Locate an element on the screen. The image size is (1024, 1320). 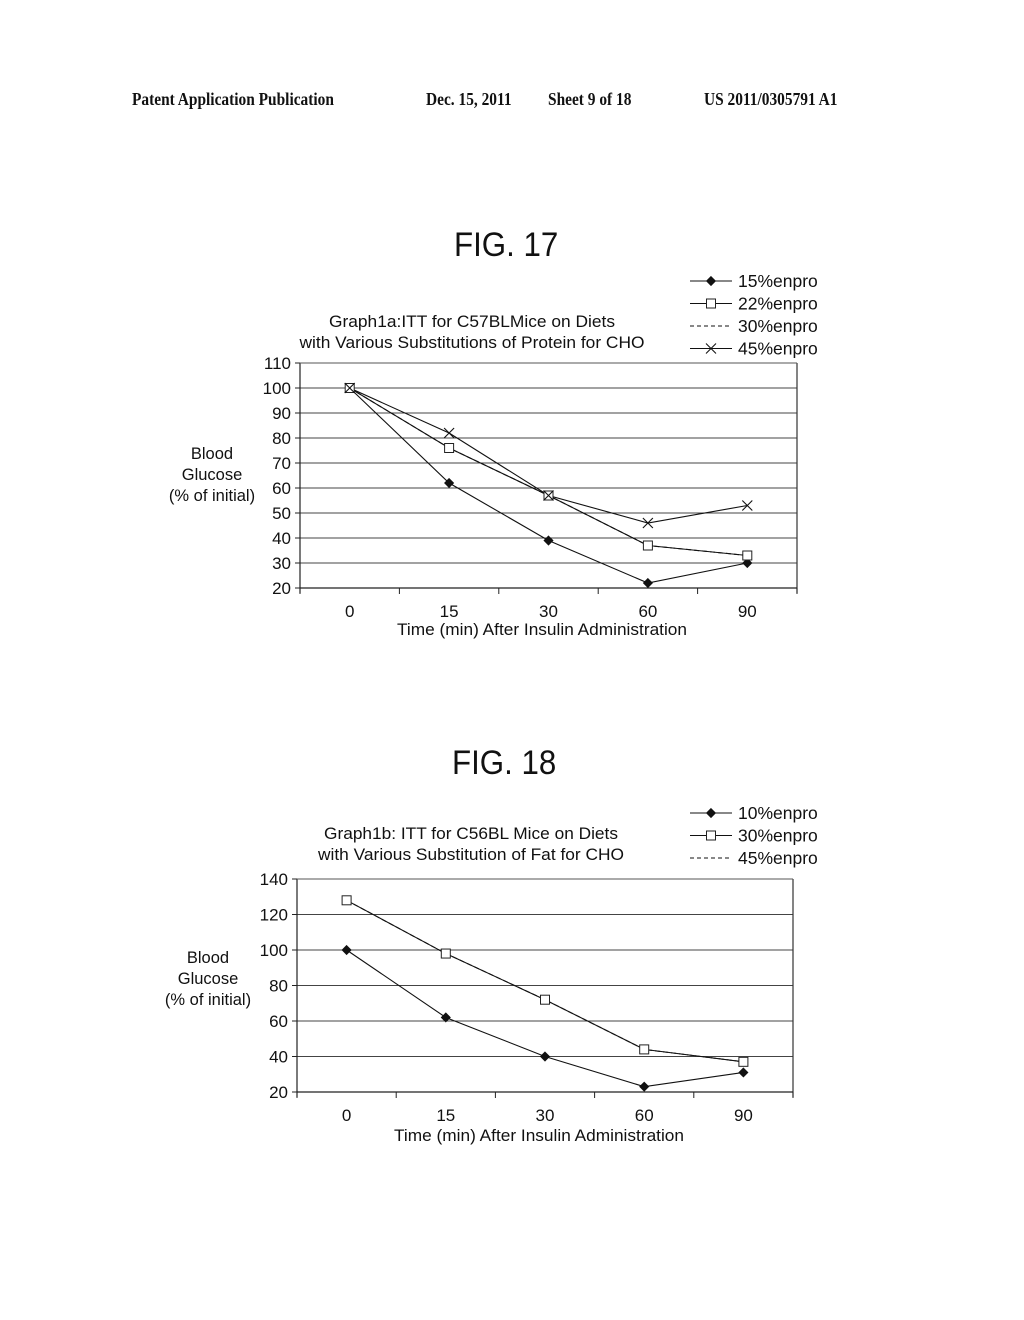
series-line-30pct-enpro is located at coordinates (545, 981).